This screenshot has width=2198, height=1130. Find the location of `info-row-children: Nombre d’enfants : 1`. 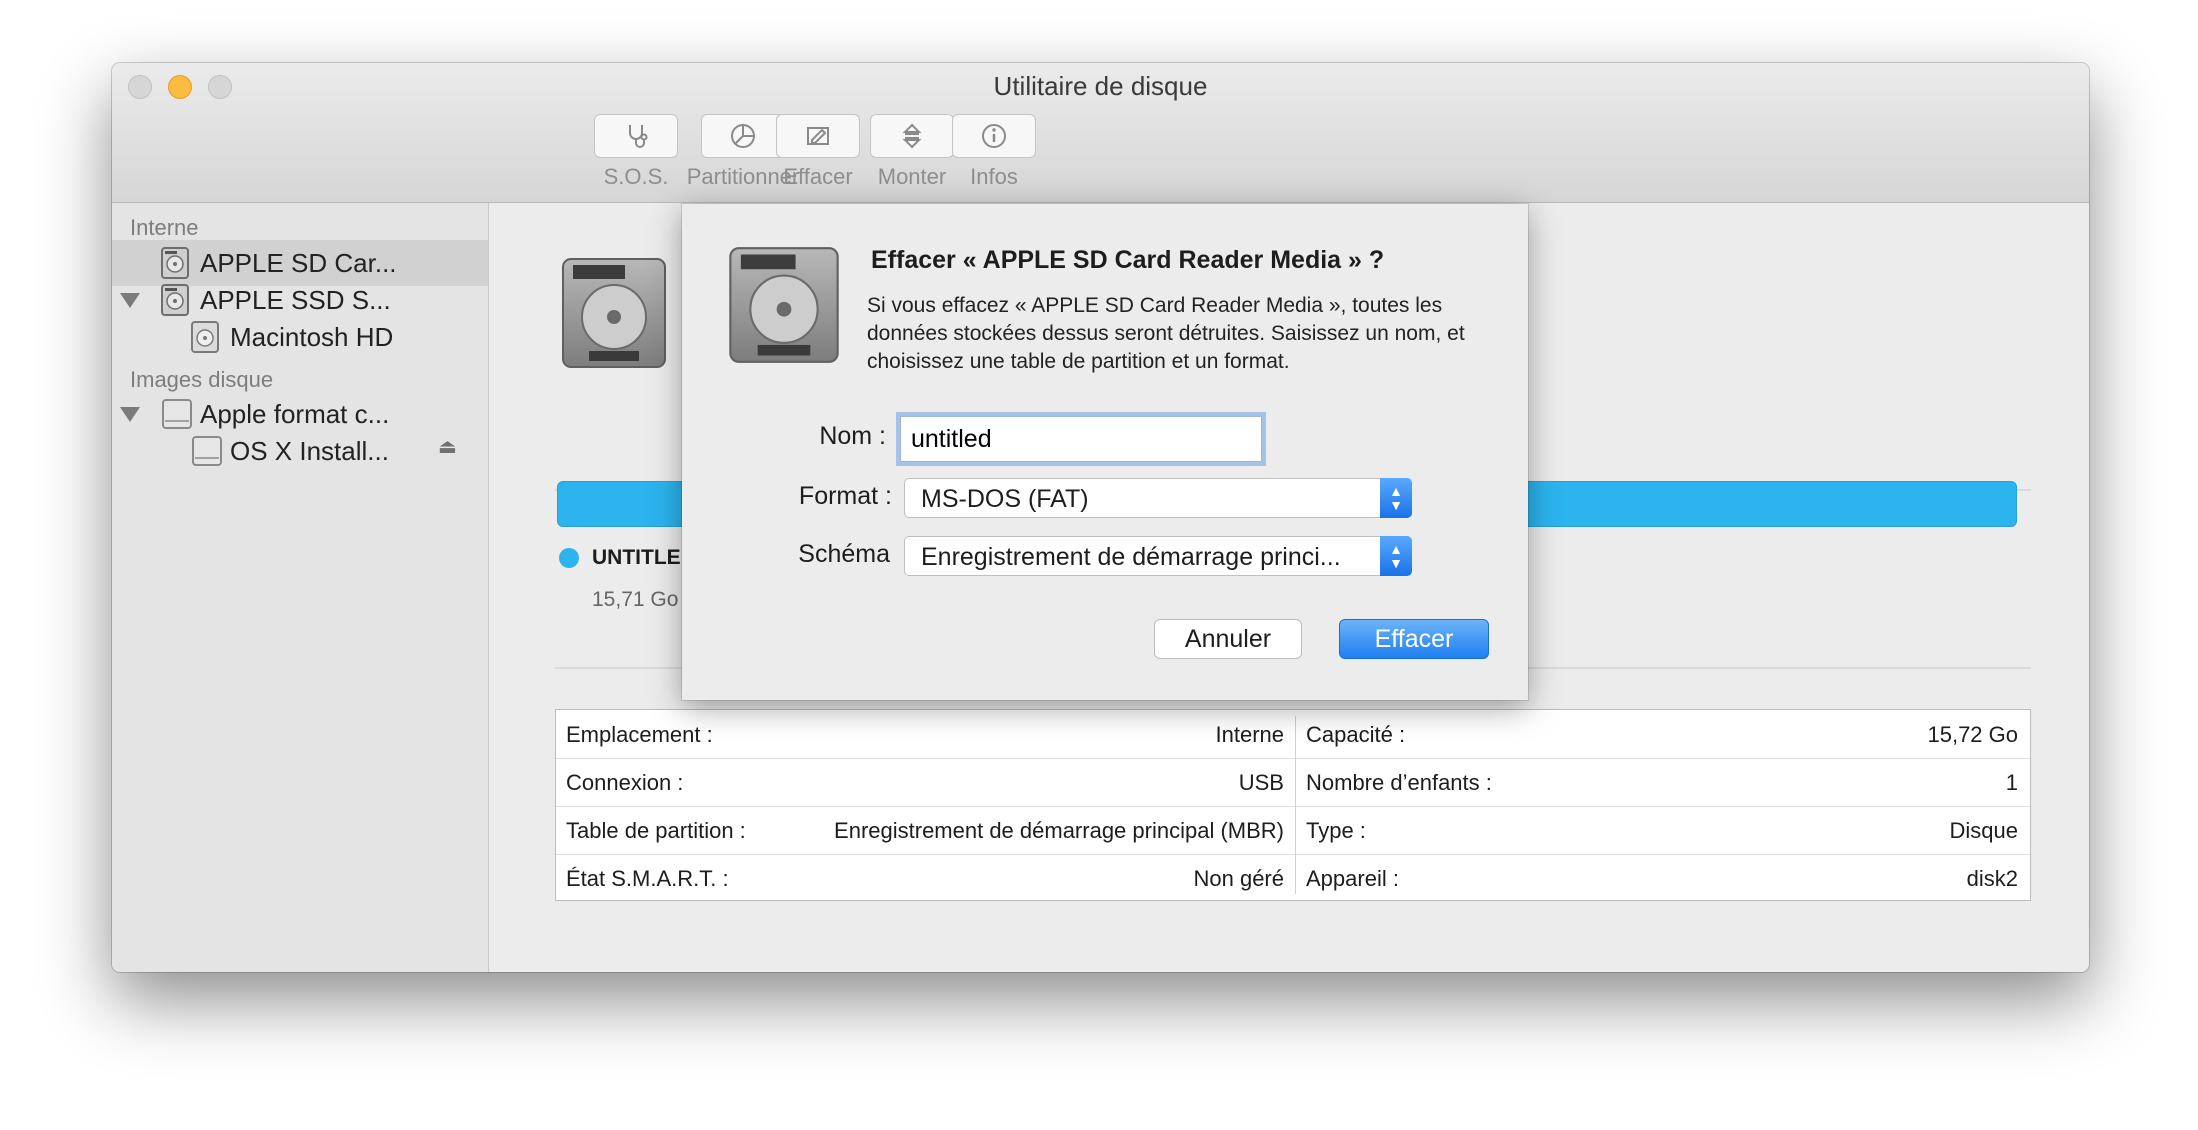

info-row-children: Nombre d’enfants : 1 is located at coordinates (1663, 782).